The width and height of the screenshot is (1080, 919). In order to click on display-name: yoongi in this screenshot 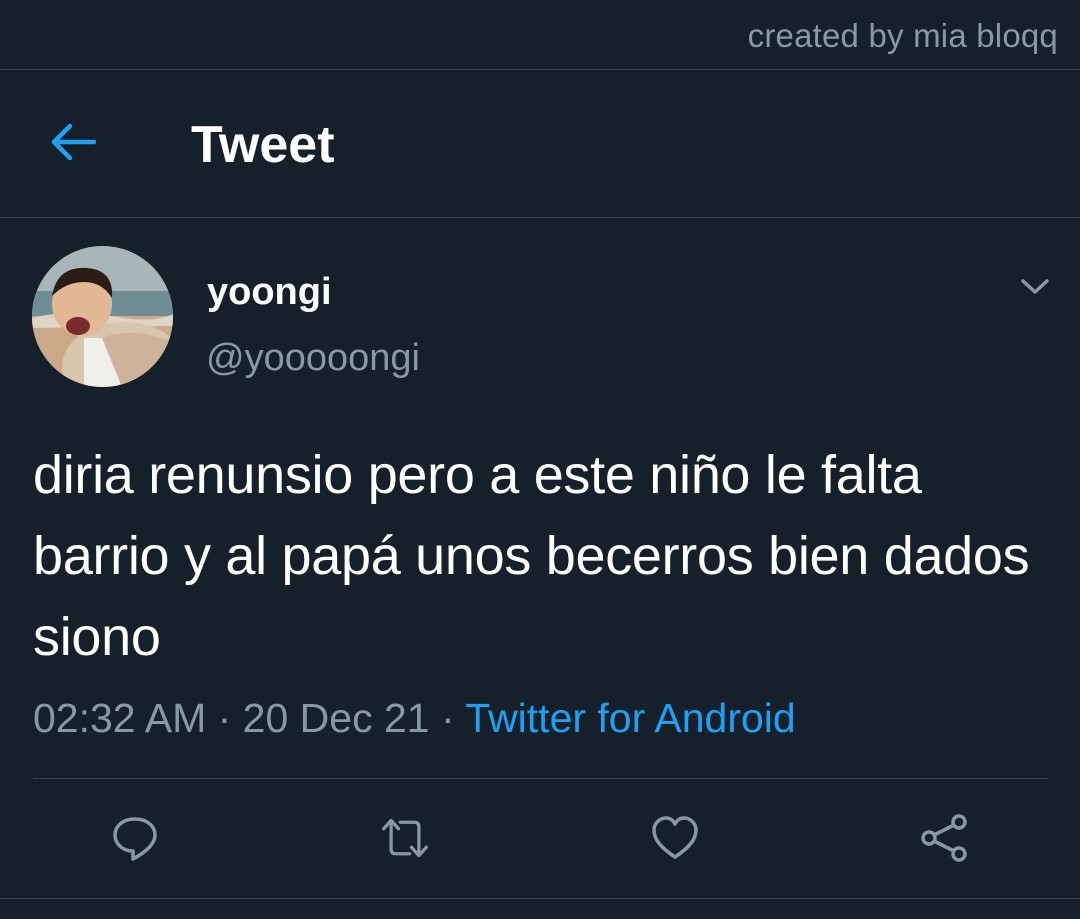, I will do `click(269, 292)`.